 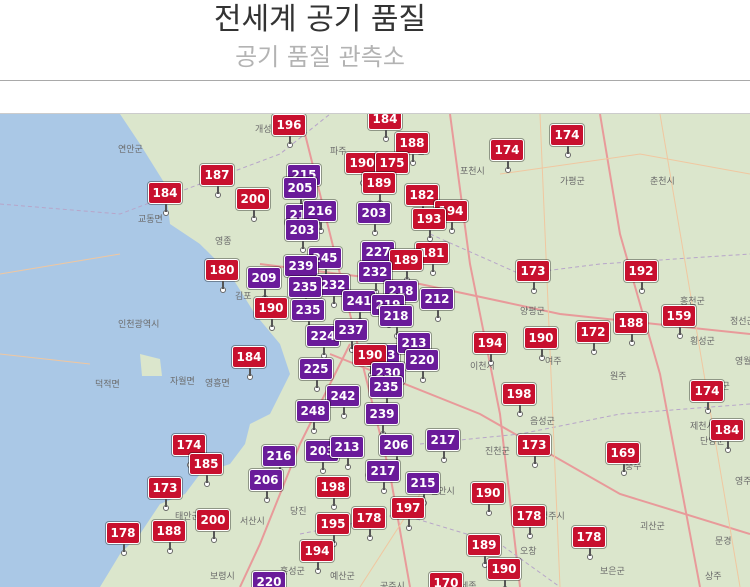 I want to click on aqi-station-marker: 248, so click(x=313, y=417).